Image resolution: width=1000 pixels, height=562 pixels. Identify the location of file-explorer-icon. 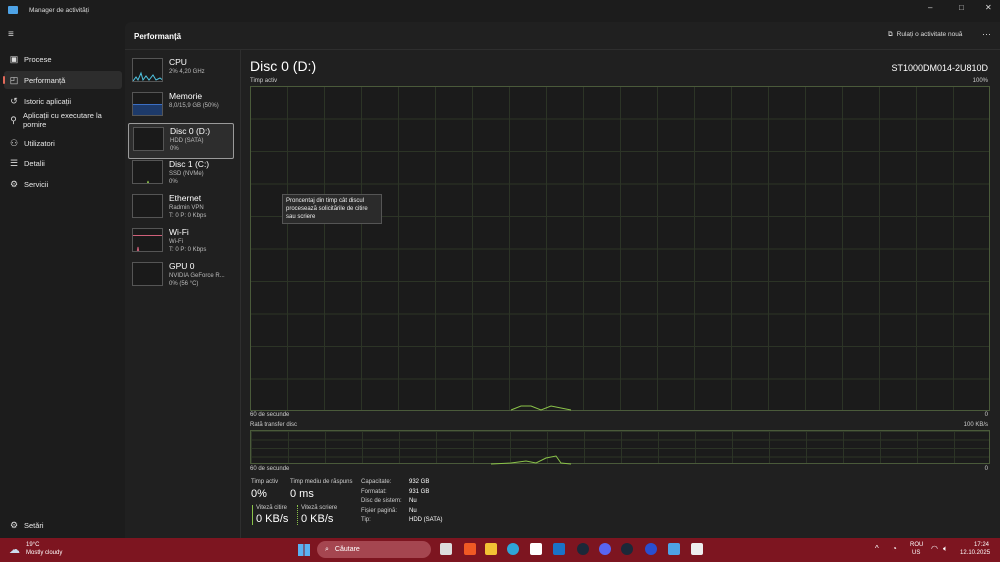
(491, 549).